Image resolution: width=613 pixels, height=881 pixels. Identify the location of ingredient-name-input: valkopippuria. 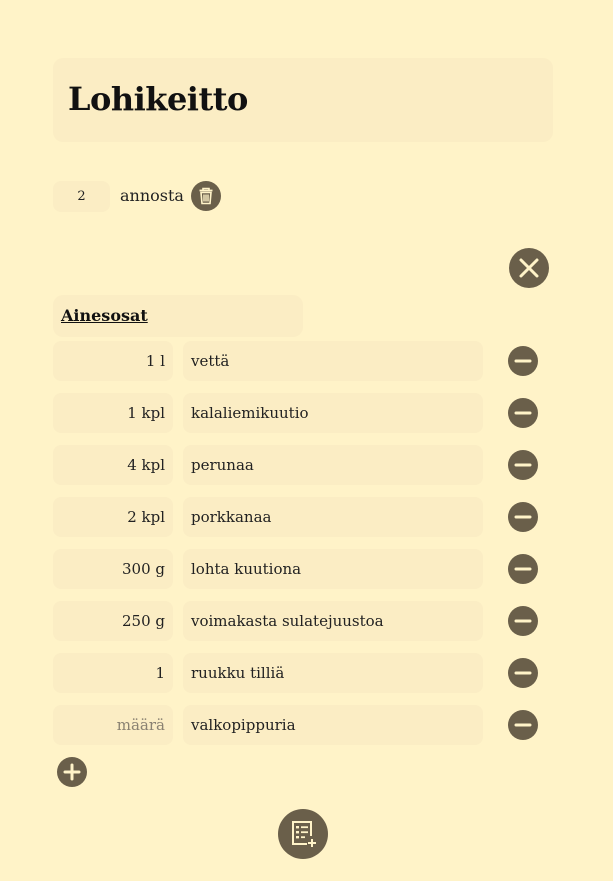
(333, 725).